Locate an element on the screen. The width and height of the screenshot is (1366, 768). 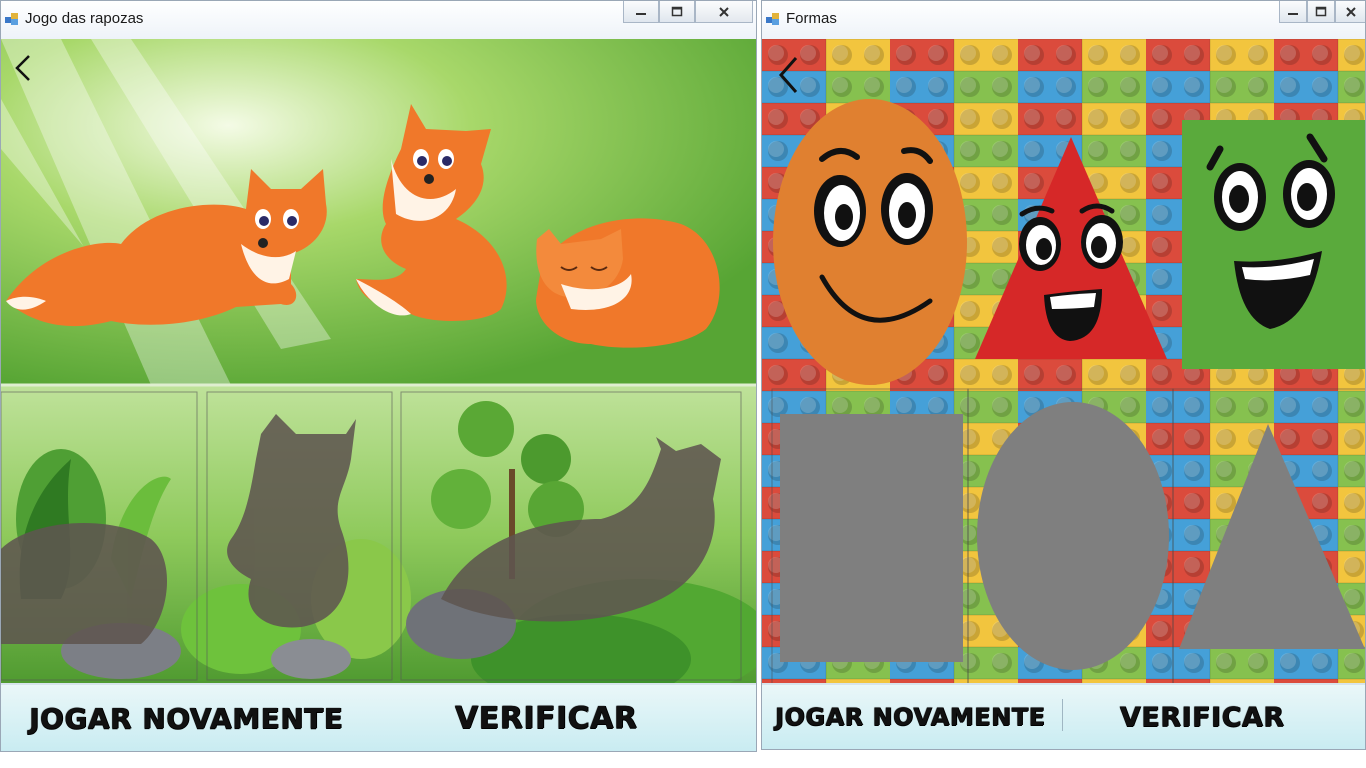
window-title: Formas is located at coordinates (811, 18).